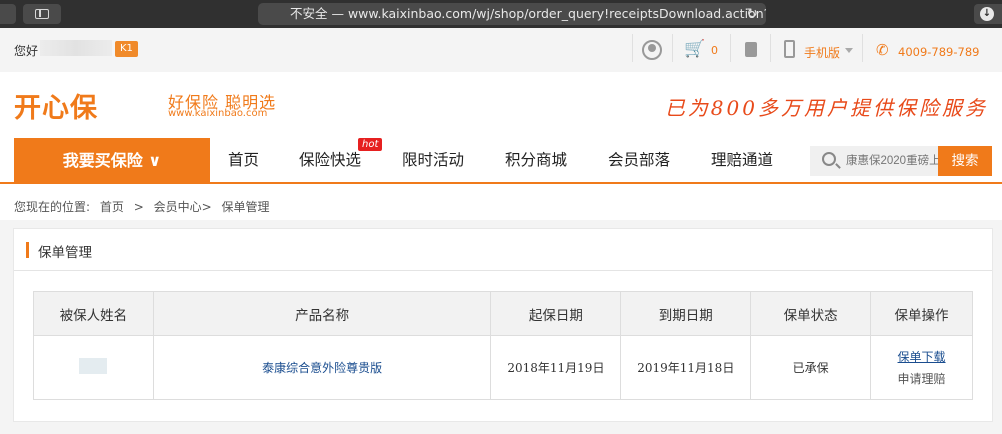 The height and width of the screenshot is (434, 1002). I want to click on breadcrumb: 您现在的位置: 首页 > 会员中心> 保单管理, so click(145, 206).